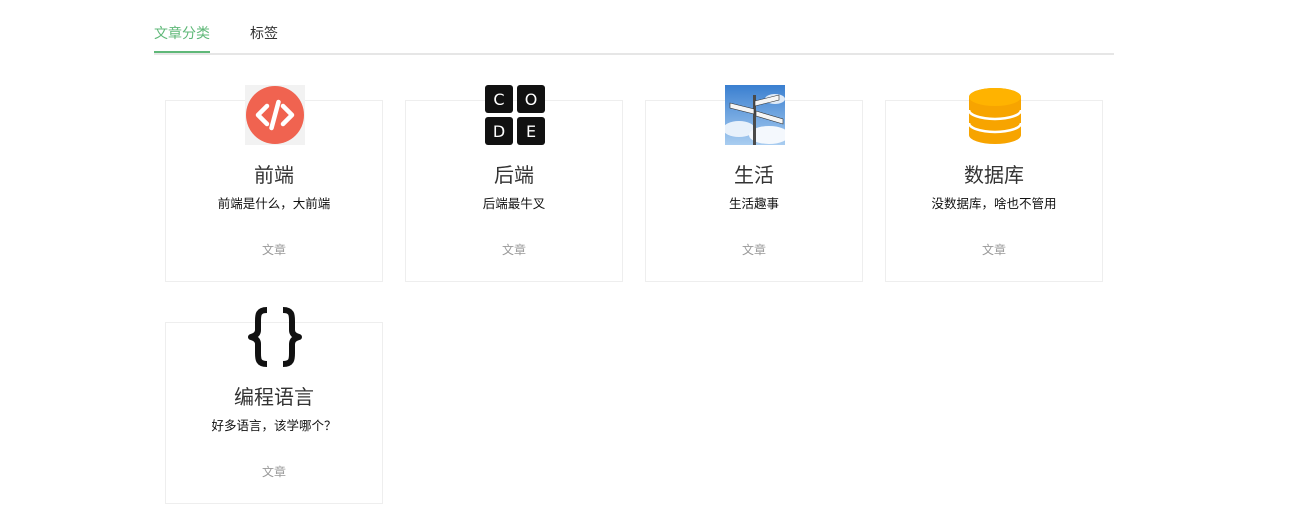 This screenshot has height=506, width=1299. What do you see at coordinates (514, 203) in the screenshot?
I see `category-description: 后端最牛叉` at bounding box center [514, 203].